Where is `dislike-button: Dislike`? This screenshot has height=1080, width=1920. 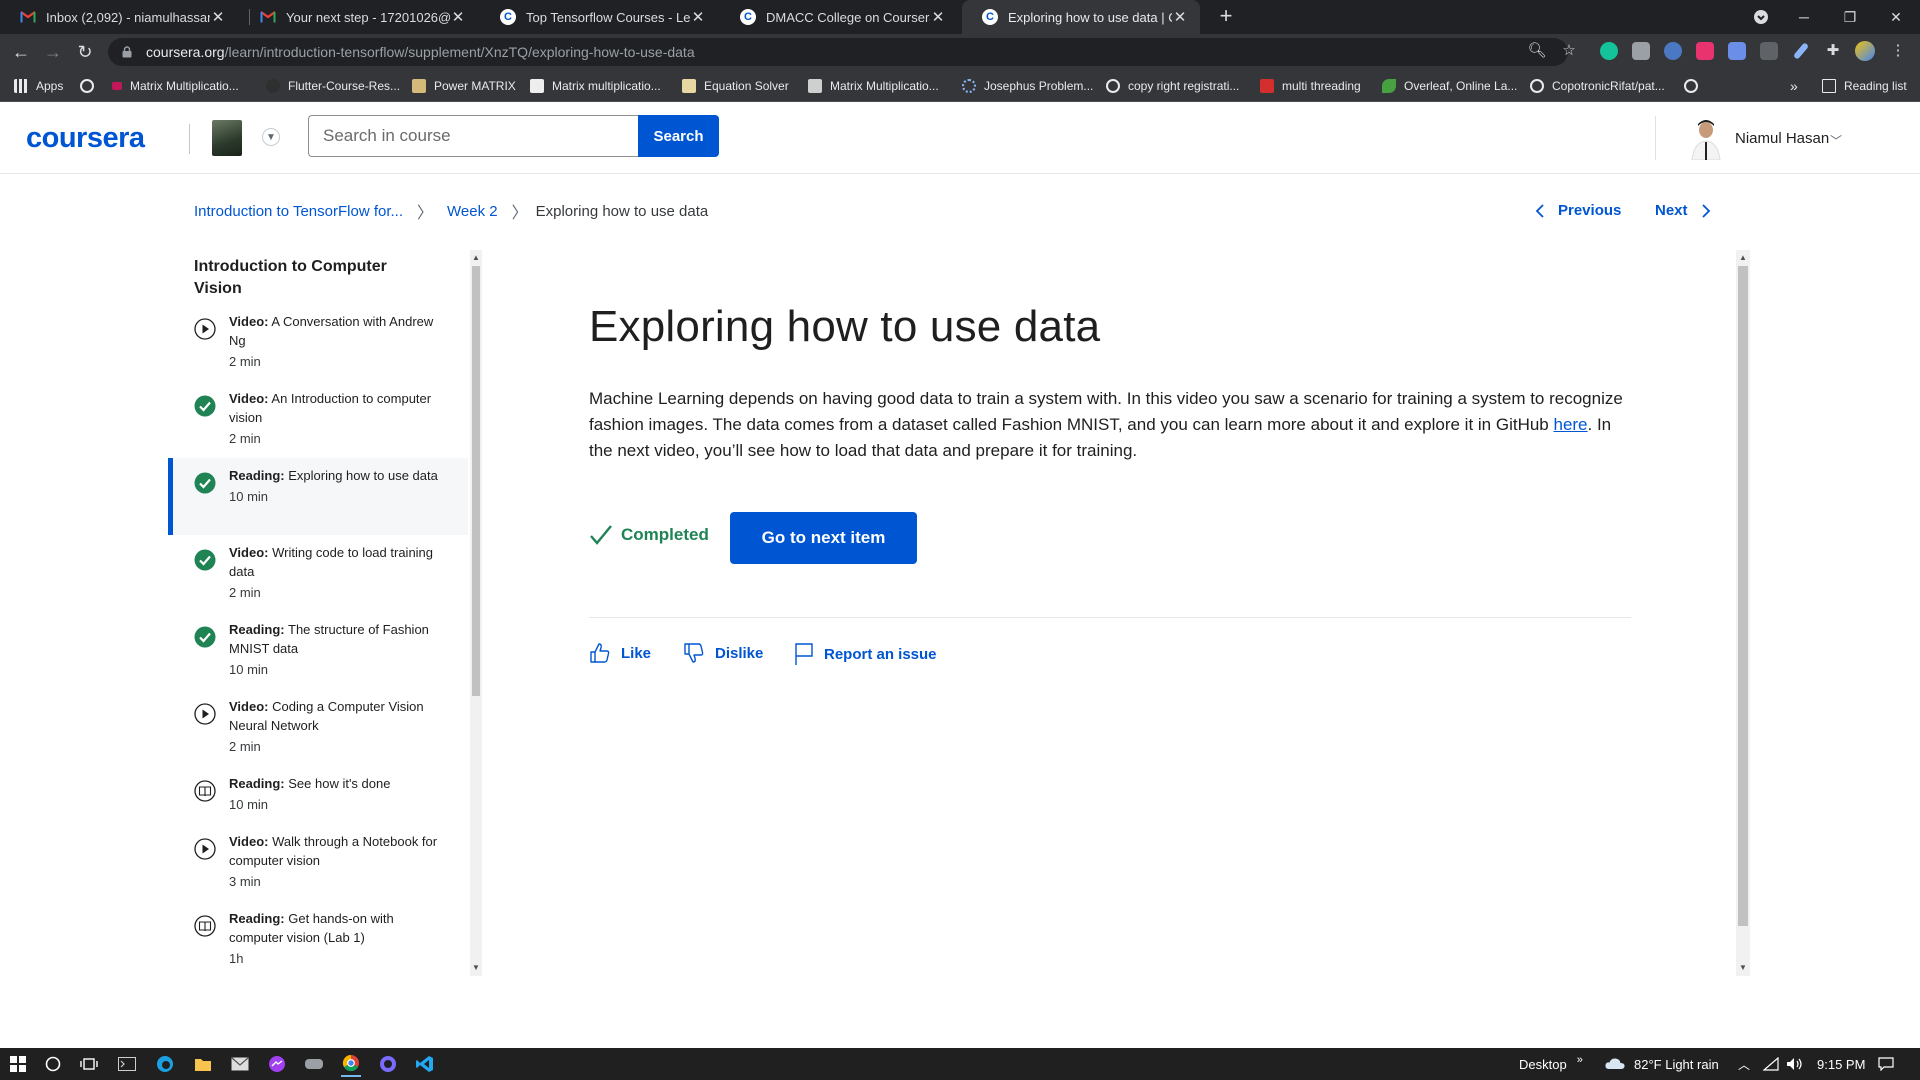
dislike-button: Dislike is located at coordinates (723, 653).